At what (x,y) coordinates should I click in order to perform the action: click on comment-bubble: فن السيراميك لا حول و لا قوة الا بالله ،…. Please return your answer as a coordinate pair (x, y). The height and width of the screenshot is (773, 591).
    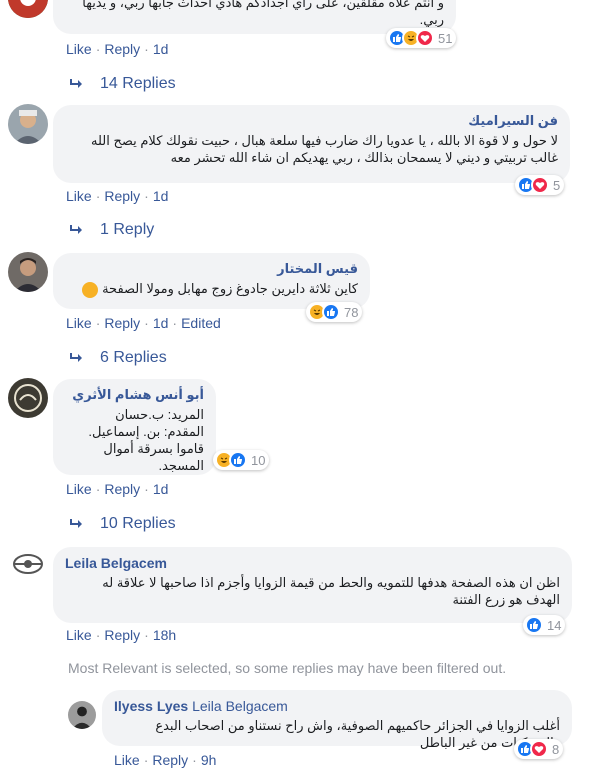
    Looking at the image, I should click on (311, 144).